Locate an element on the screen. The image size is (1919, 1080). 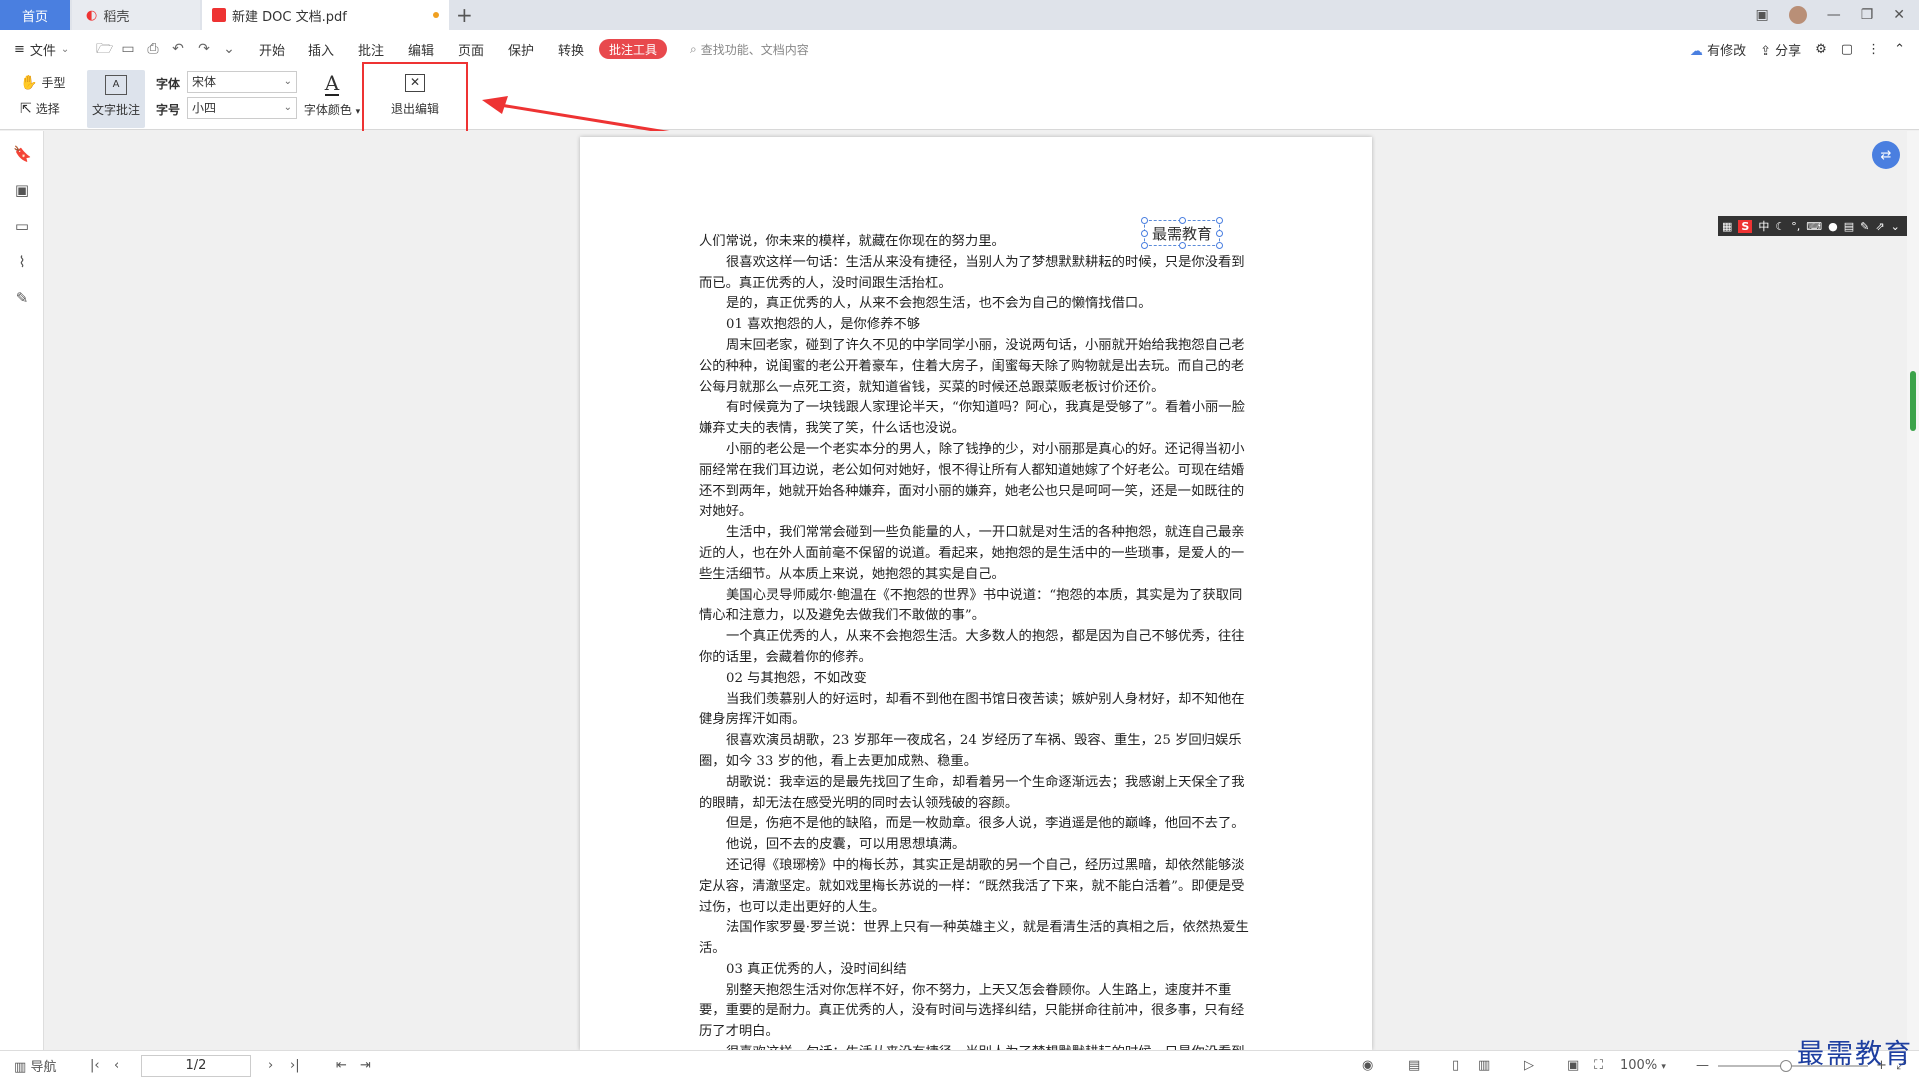
document-paragraph: 01 喜欢抱怨的人，是你修养不够 is located at coordinates (823, 325).